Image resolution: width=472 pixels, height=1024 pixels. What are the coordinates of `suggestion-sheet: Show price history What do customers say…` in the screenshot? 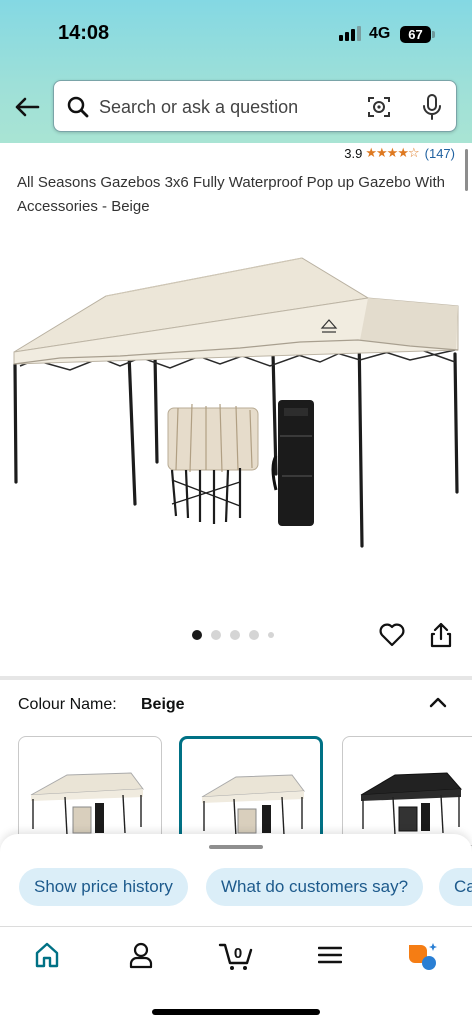 It's located at (236, 881).